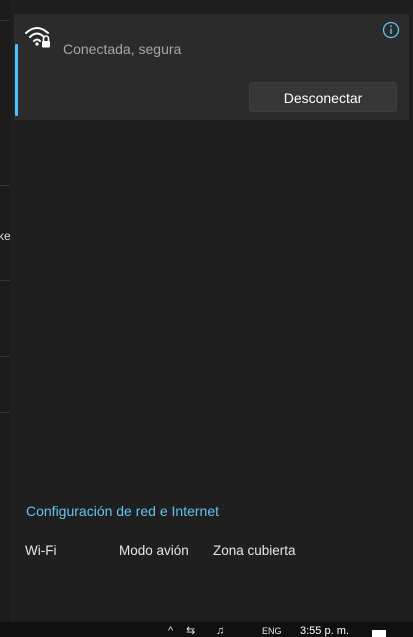 This screenshot has width=413, height=637. I want to click on disconnect-button: Desconectar, so click(323, 97).